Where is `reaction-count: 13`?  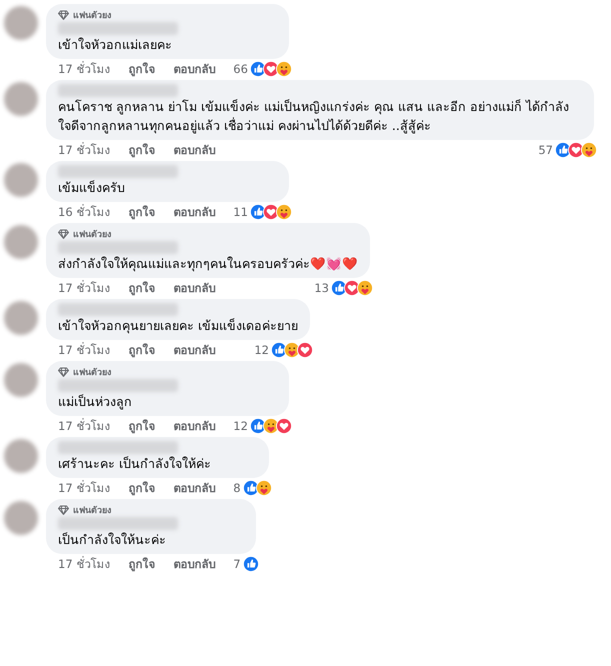 reaction-count: 13 is located at coordinates (321, 288).